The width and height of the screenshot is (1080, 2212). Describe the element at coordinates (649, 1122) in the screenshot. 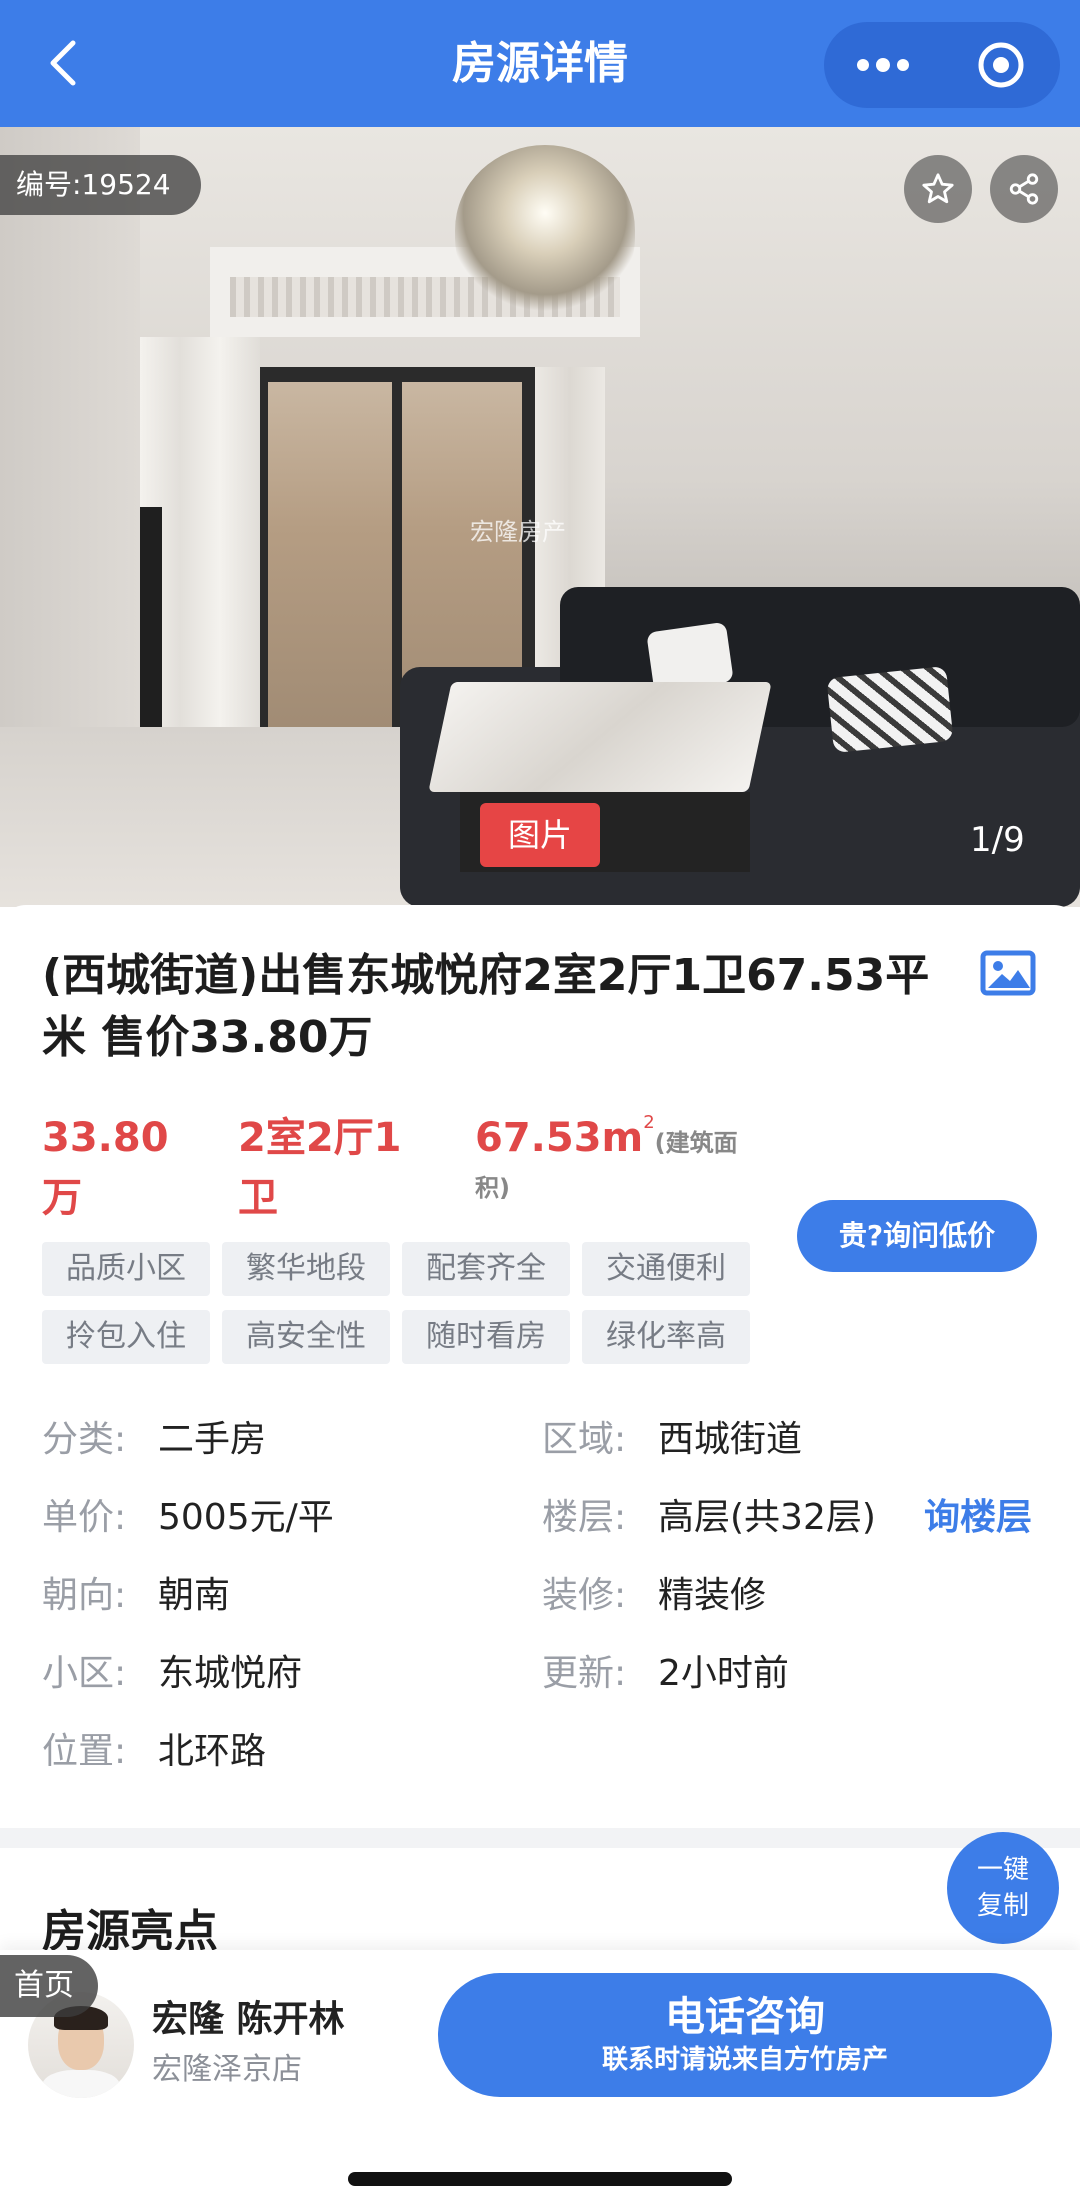

I see `area-superscript: 2` at that location.